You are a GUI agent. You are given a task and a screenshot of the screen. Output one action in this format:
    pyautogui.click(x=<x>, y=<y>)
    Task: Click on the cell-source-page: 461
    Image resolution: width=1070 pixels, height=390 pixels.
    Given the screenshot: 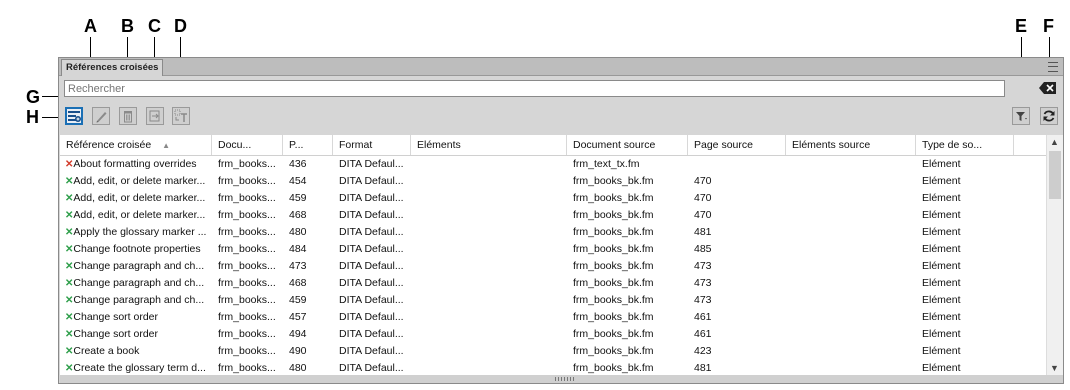 What is the action you would take?
    pyautogui.click(x=737, y=317)
    